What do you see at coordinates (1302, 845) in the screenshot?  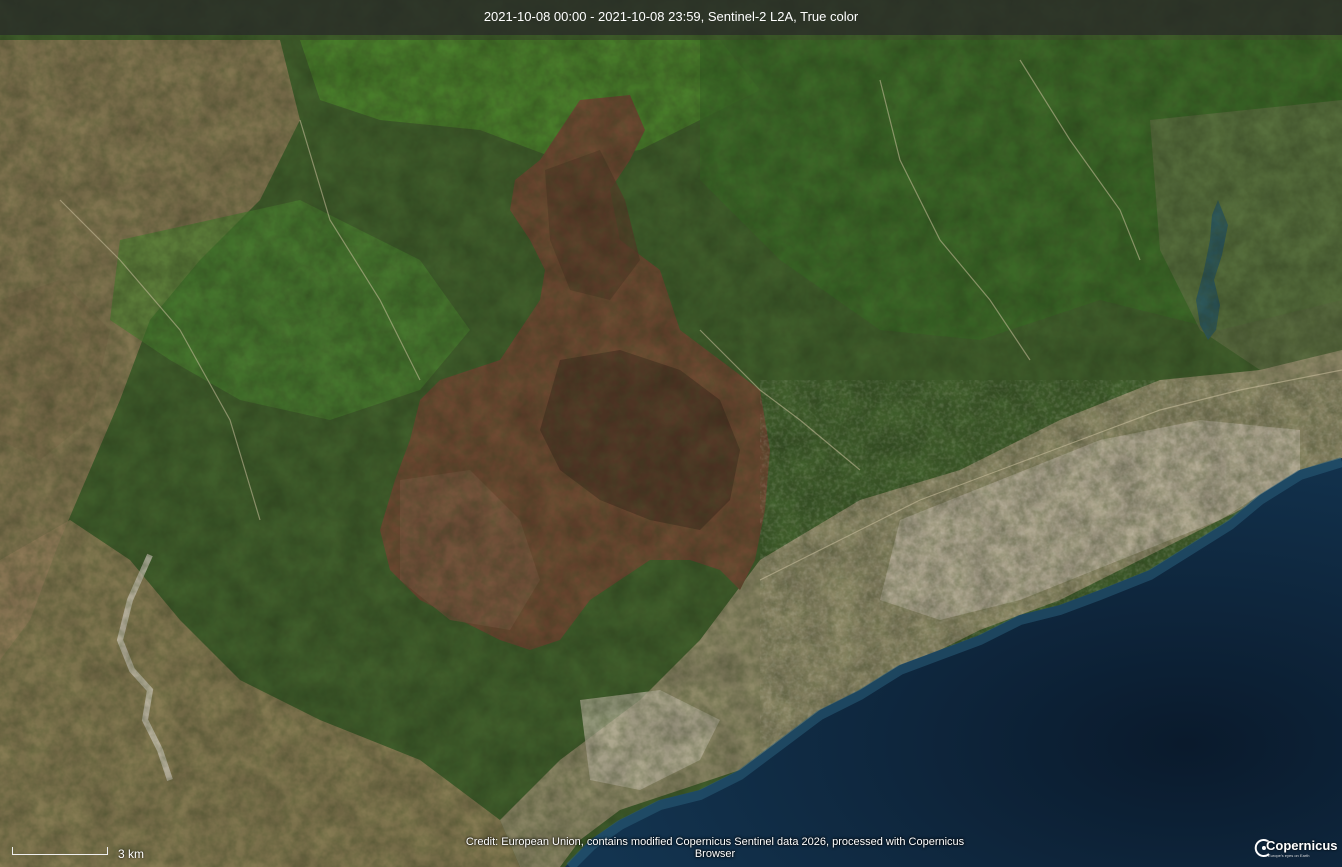 I see `copernicus-logo-text: Copernicus` at bounding box center [1302, 845].